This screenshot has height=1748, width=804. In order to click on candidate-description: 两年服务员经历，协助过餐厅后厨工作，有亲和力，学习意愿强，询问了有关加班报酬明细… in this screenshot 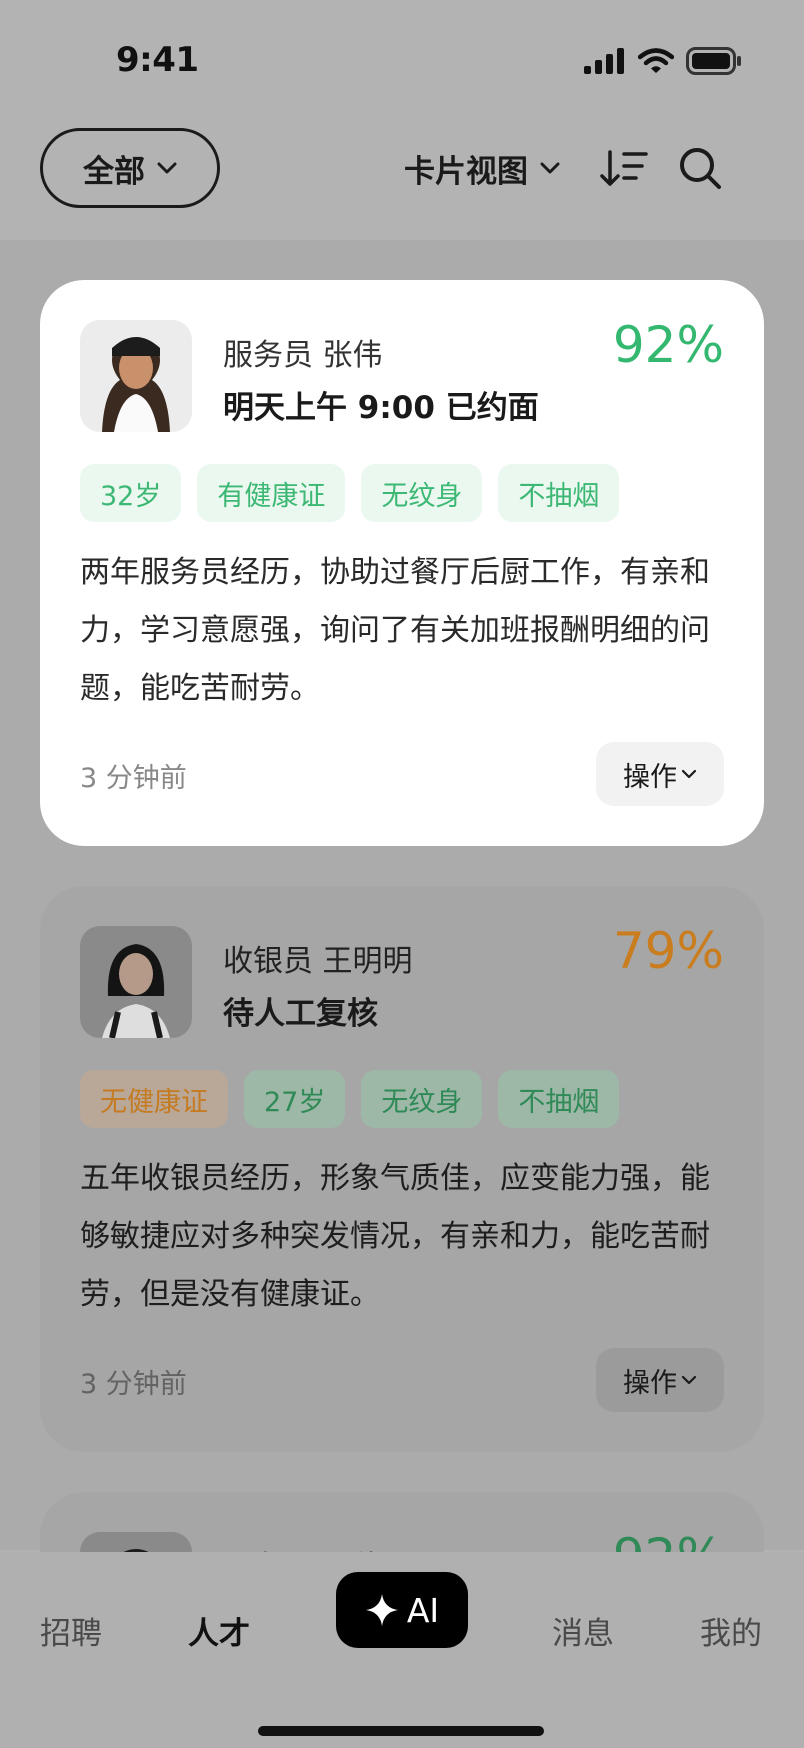, I will do `click(395, 630)`.